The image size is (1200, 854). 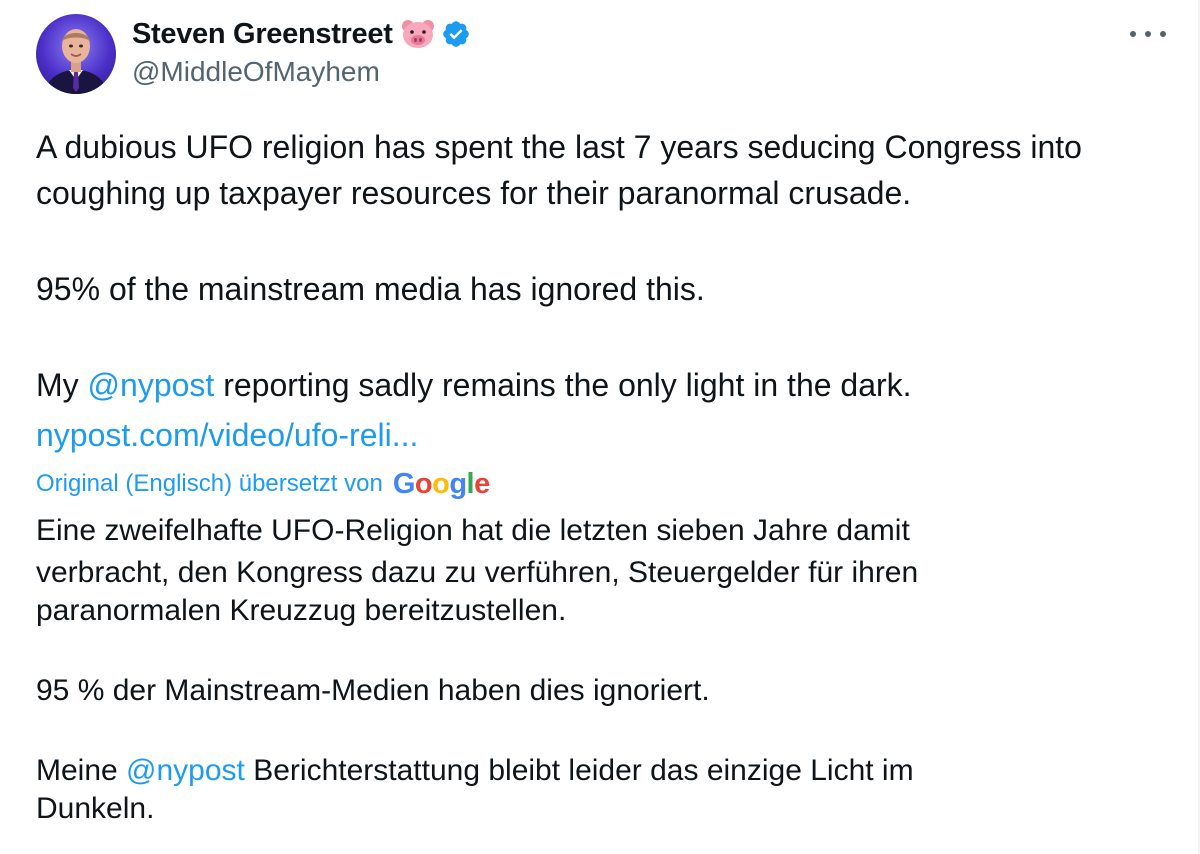 I want to click on author-display-name: Steven Greenstreet, so click(x=262, y=34).